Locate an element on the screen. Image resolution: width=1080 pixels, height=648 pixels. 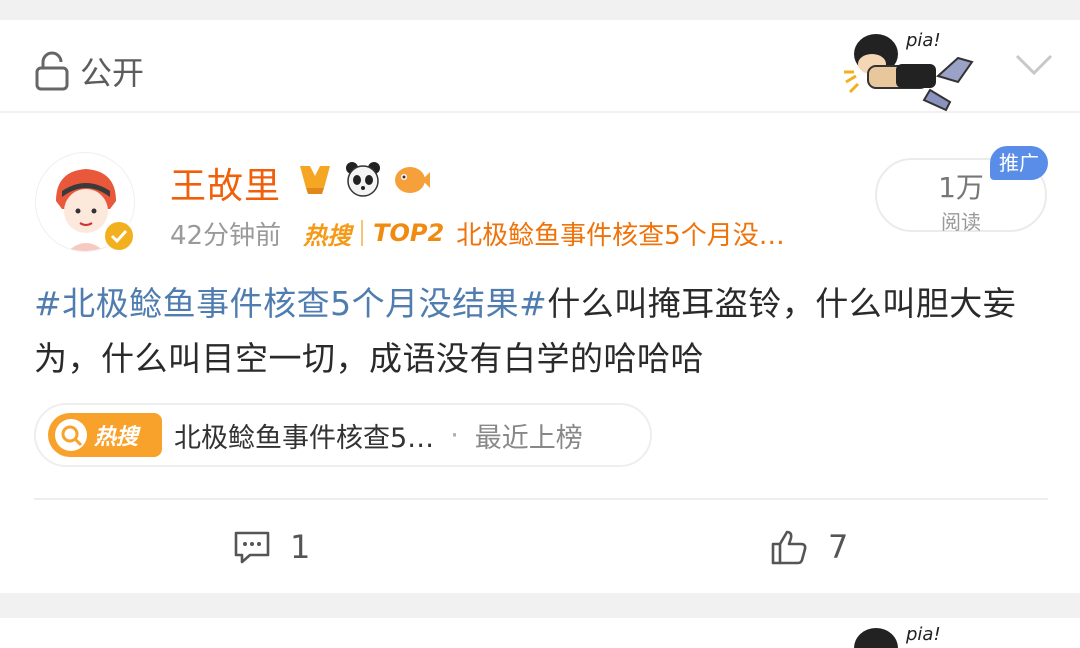
hashtag-link: #北极鲶鱼事件核查5个月没结果# is located at coordinates (290, 303).